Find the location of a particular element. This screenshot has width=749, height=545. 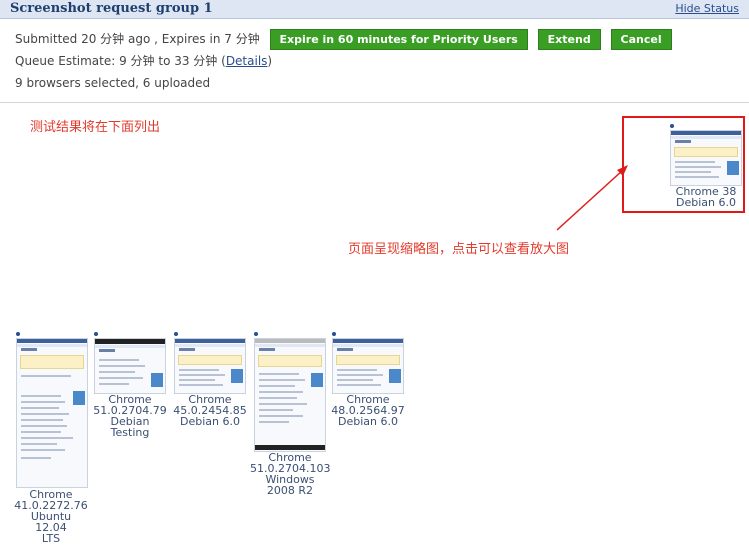

platform-name-2: LTS is located at coordinates (51, 538).